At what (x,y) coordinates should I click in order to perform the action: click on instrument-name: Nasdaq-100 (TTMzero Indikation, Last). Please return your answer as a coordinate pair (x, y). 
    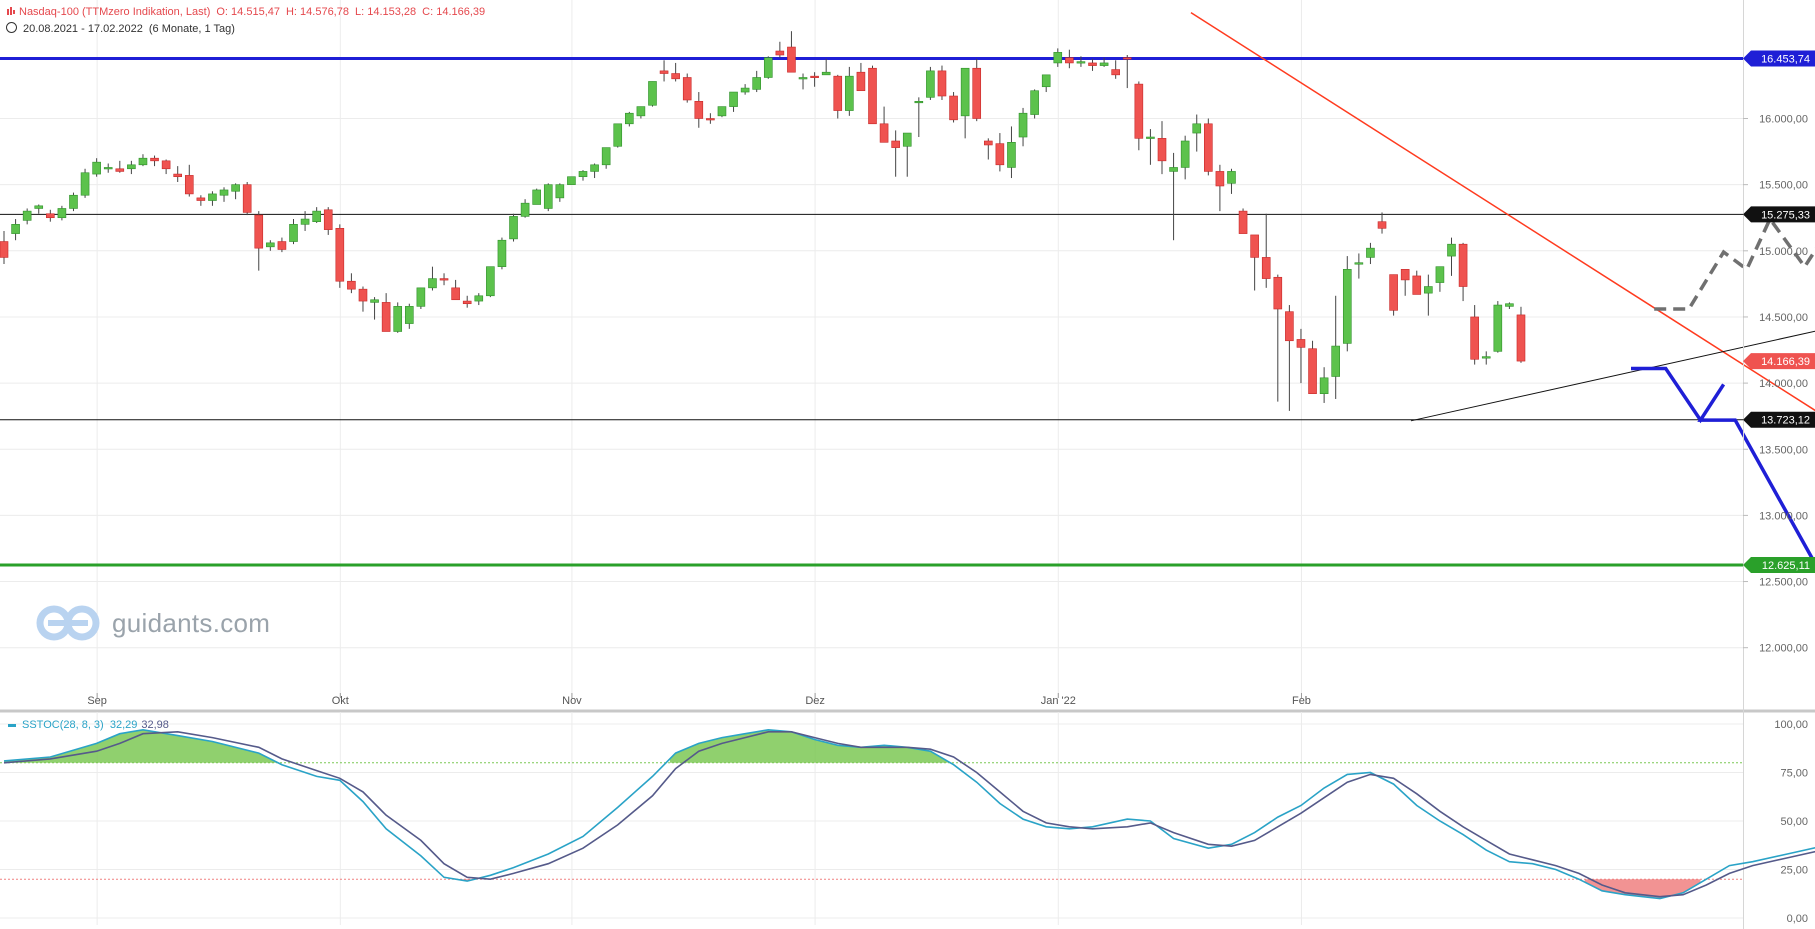
    Looking at the image, I should click on (114, 12).